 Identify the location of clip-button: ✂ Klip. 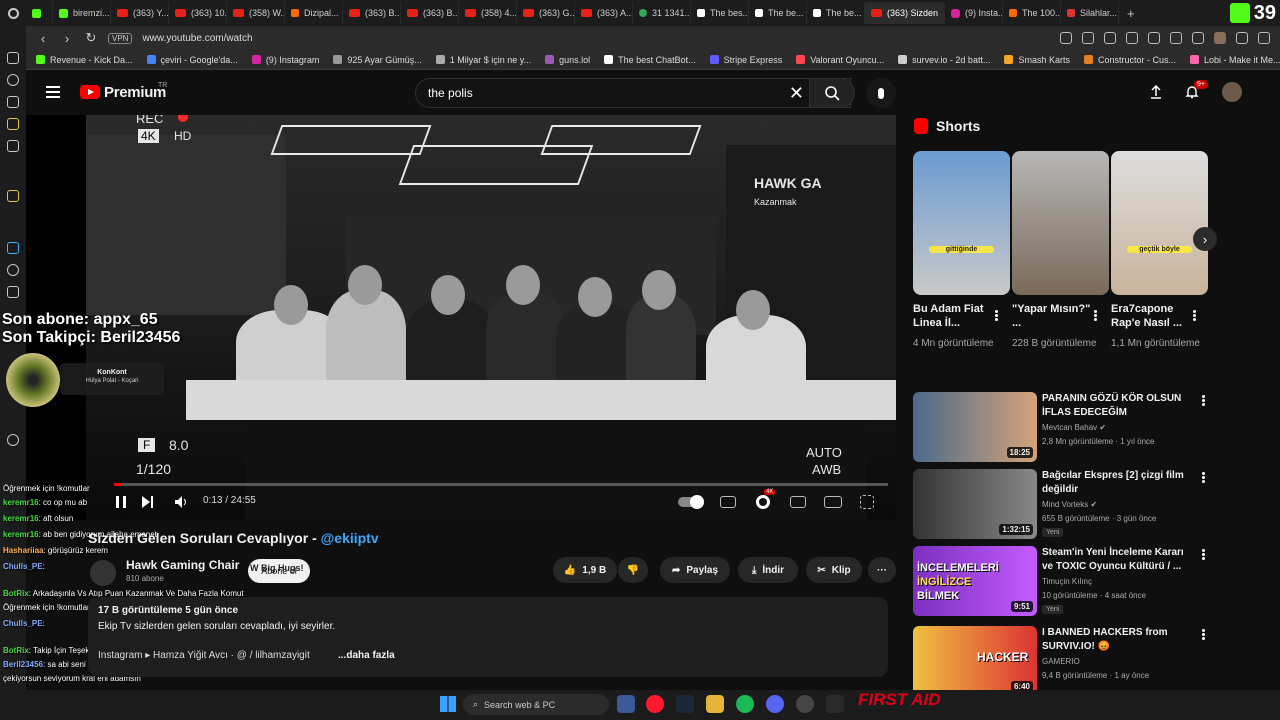
(834, 570).